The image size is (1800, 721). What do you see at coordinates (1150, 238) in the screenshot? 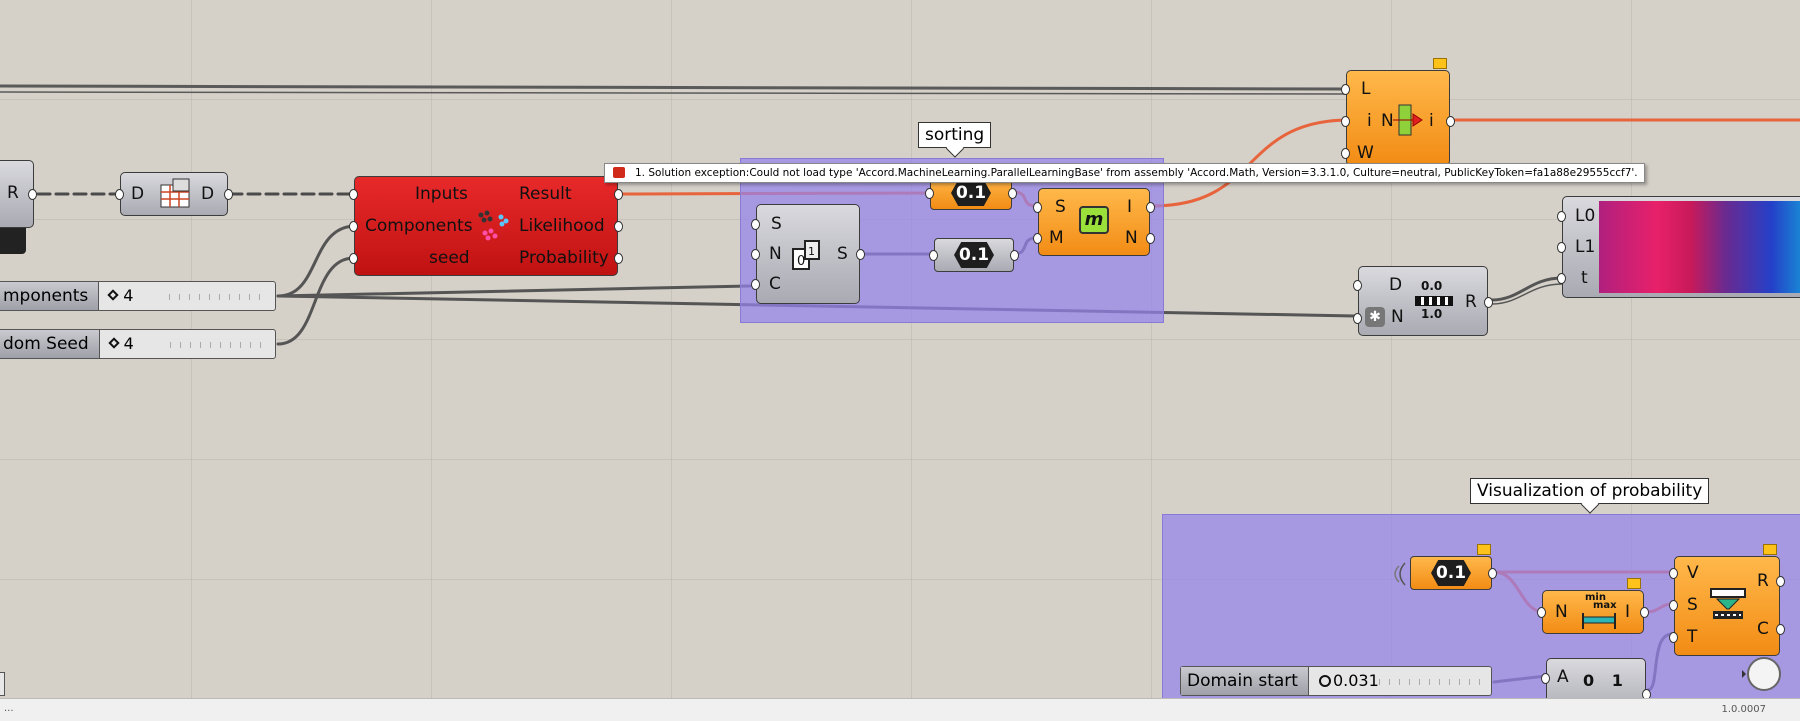
I see `port-out-n` at bounding box center [1150, 238].